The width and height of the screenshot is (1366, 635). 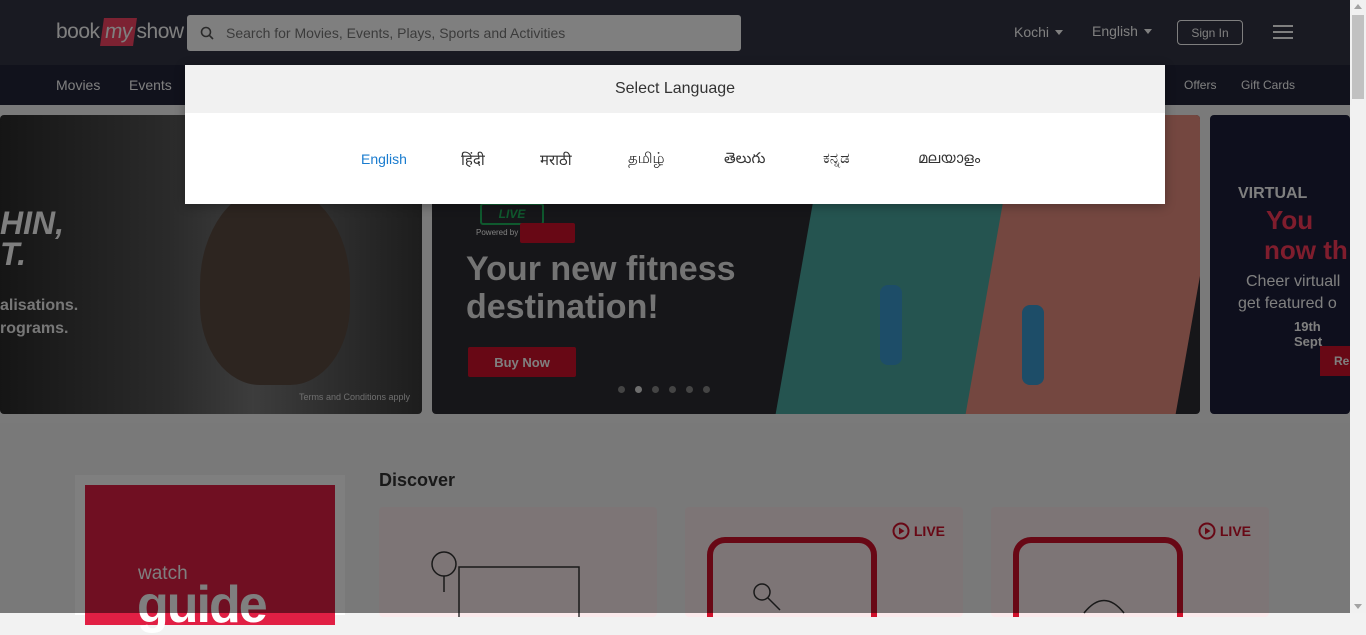 What do you see at coordinates (1358, 57) in the screenshot?
I see `scrollbar-thumb` at bounding box center [1358, 57].